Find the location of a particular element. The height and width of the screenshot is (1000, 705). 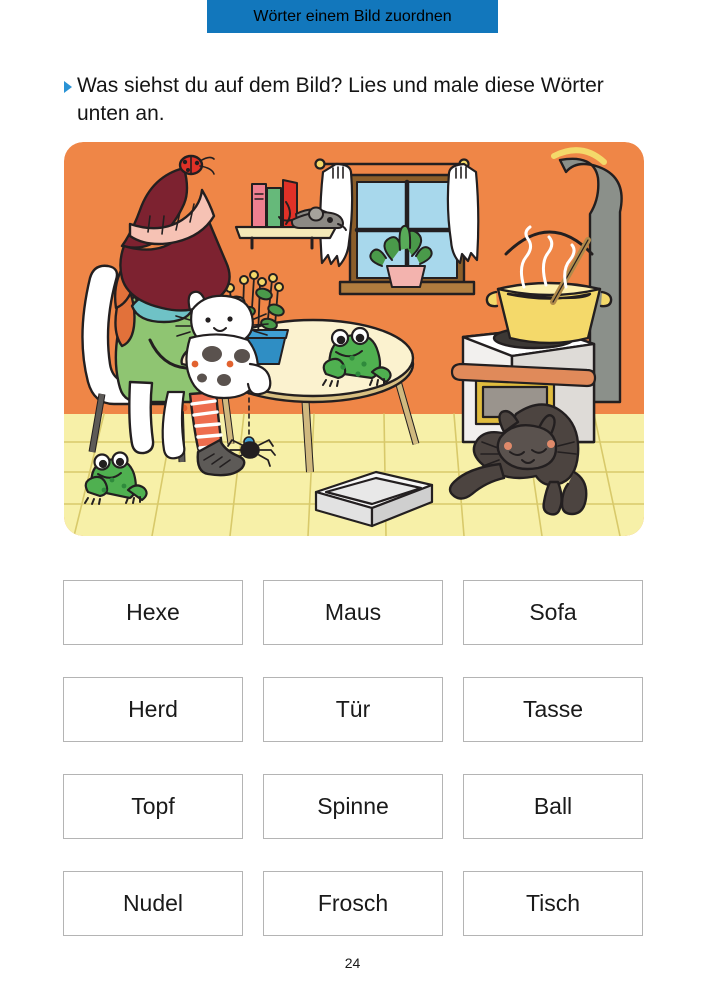

curtain-right is located at coordinates (463, 213).